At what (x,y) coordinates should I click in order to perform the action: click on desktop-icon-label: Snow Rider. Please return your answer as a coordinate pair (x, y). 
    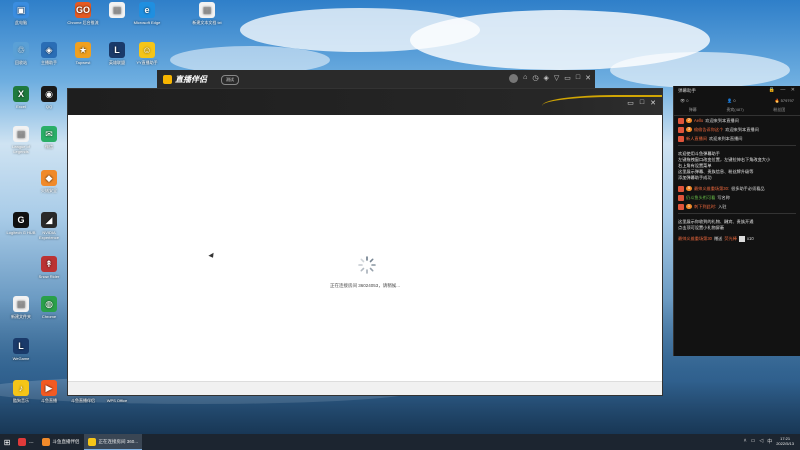
    Looking at the image, I should click on (49, 276).